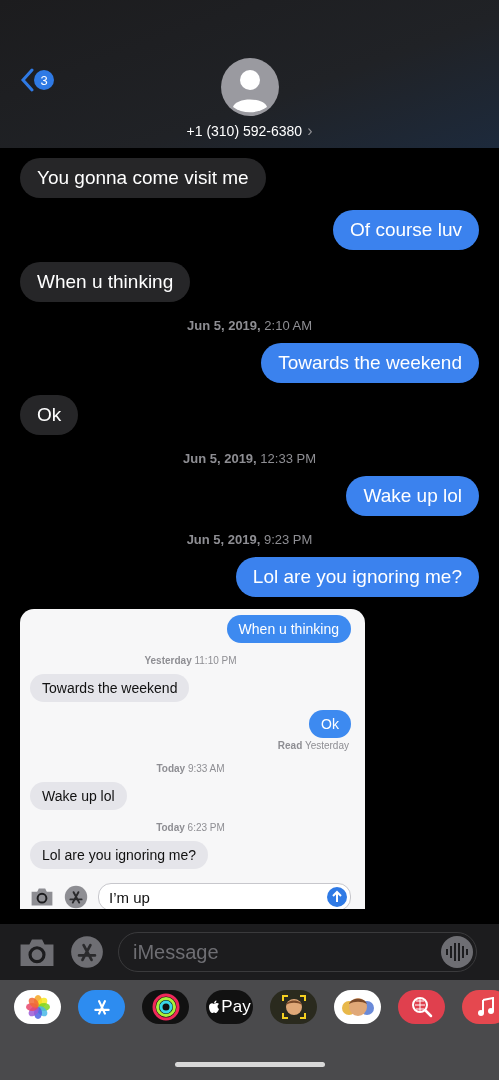 The width and height of the screenshot is (499, 1080). What do you see at coordinates (406, 230) in the screenshot?
I see `message-bubble: Of course luv` at bounding box center [406, 230].